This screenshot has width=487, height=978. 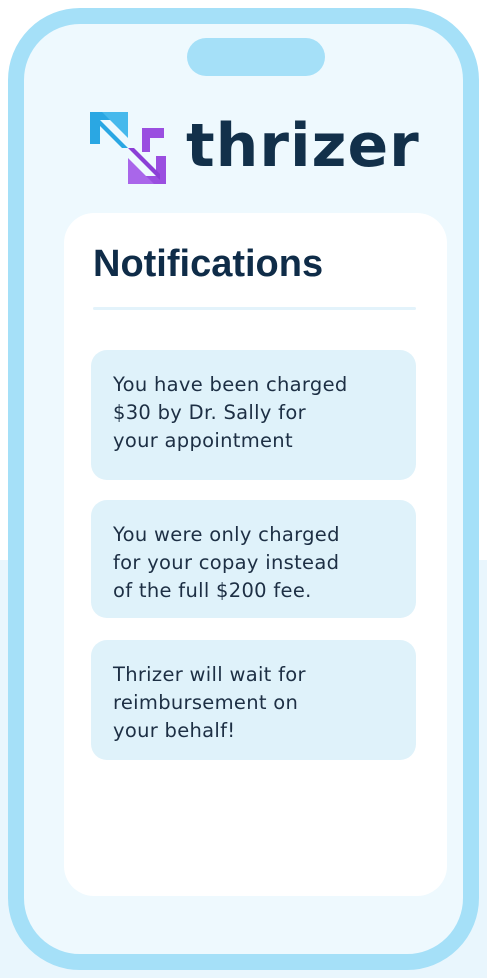 What do you see at coordinates (209, 412) in the screenshot?
I see `notification-text-line: $30 by Dr. Sally for` at bounding box center [209, 412].